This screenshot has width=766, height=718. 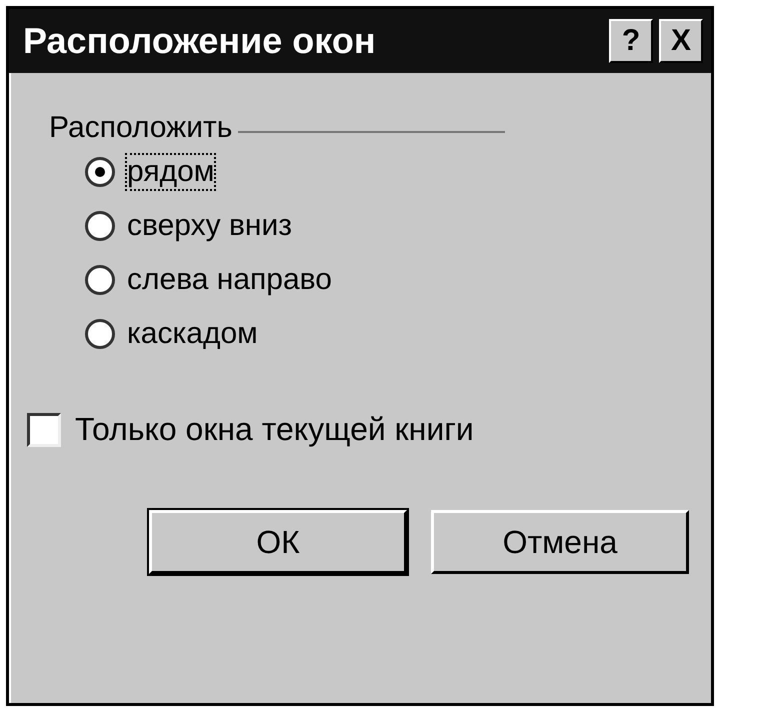 I want to click on window-title: Расположение окон, so click(x=200, y=41).